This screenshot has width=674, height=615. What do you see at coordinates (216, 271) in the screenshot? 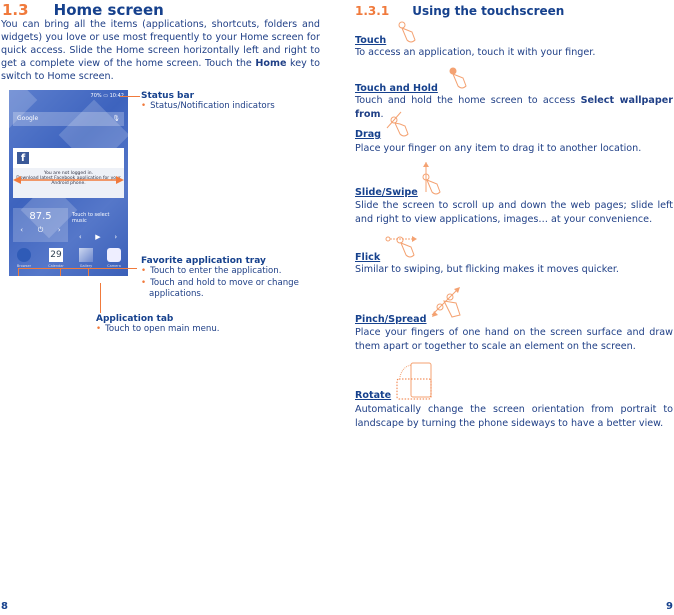
I see `annotation-text: Touch to enter the application.` at bounding box center [216, 271].